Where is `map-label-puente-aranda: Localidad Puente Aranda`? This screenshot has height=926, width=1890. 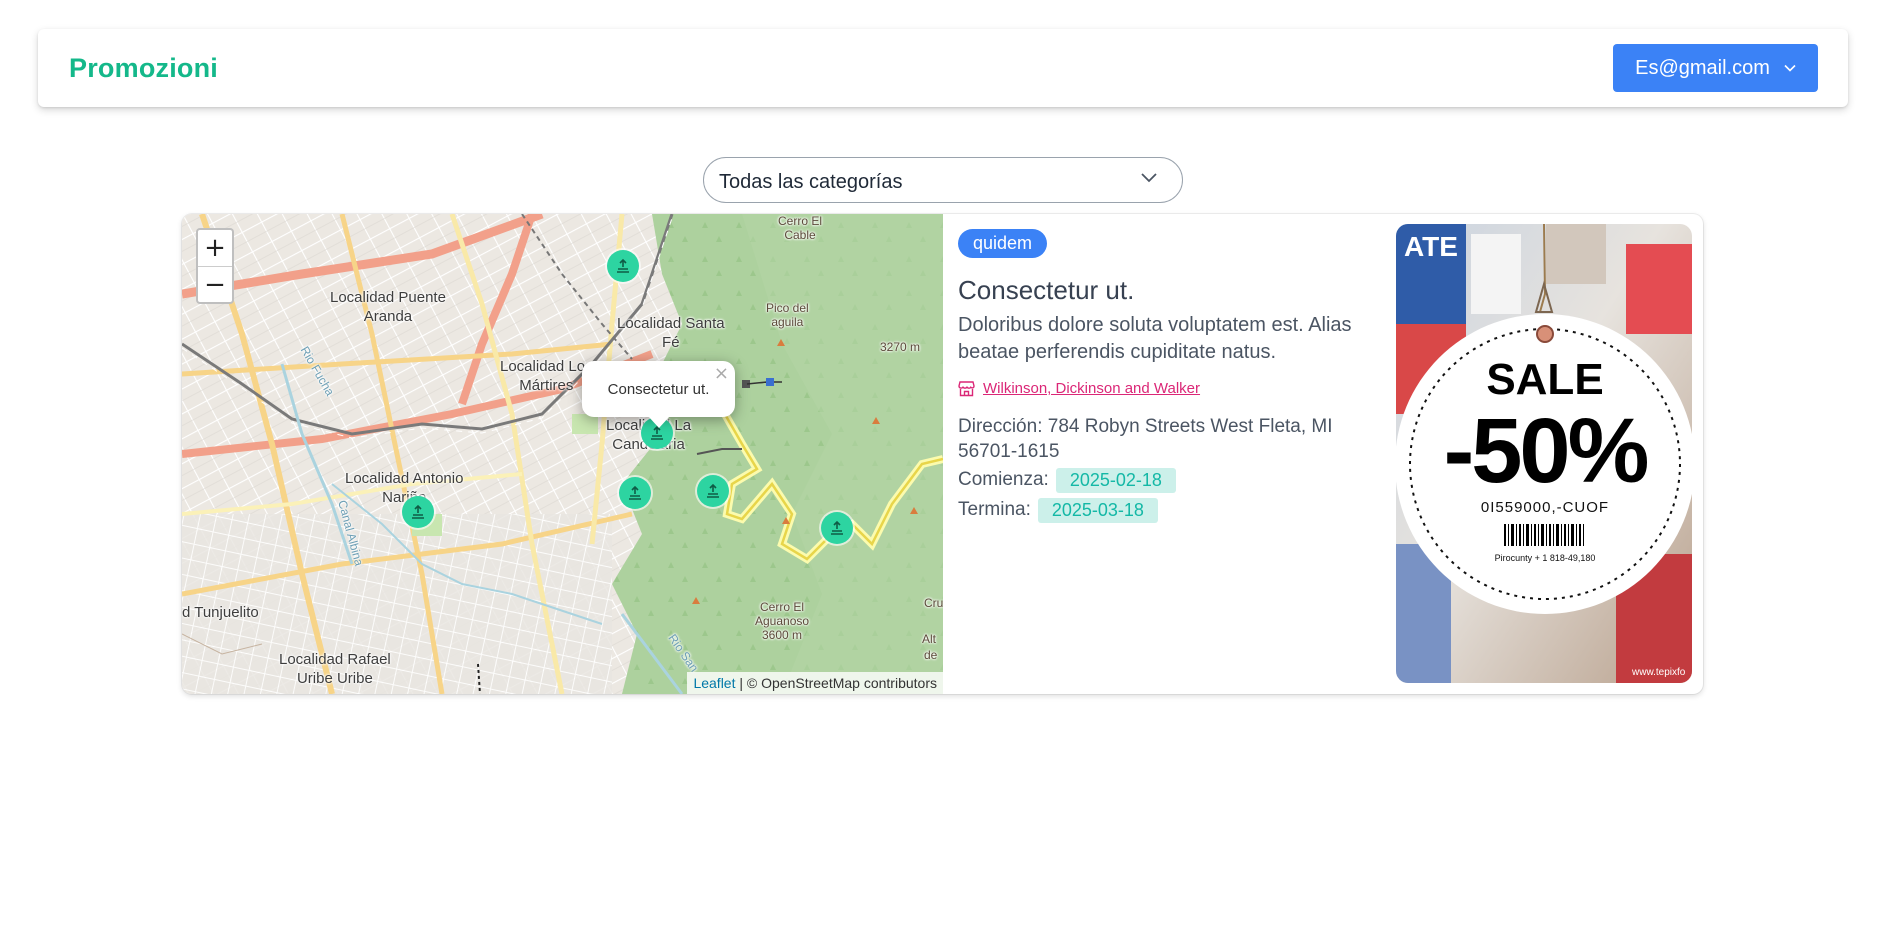 map-label-puente-aranda: Localidad Puente Aranda is located at coordinates (388, 307).